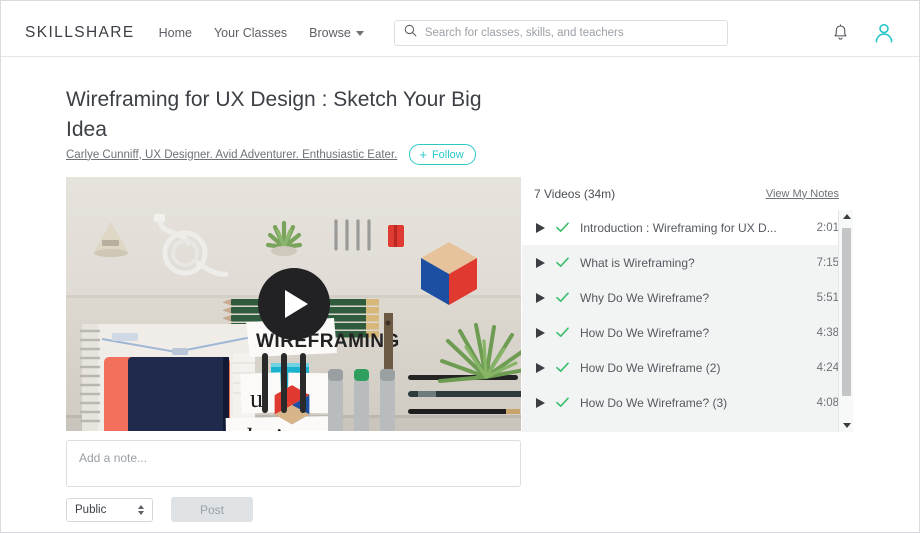  What do you see at coordinates (650, 367) in the screenshot?
I see `video-item-title: How Do We Wireframe (2)` at bounding box center [650, 367].